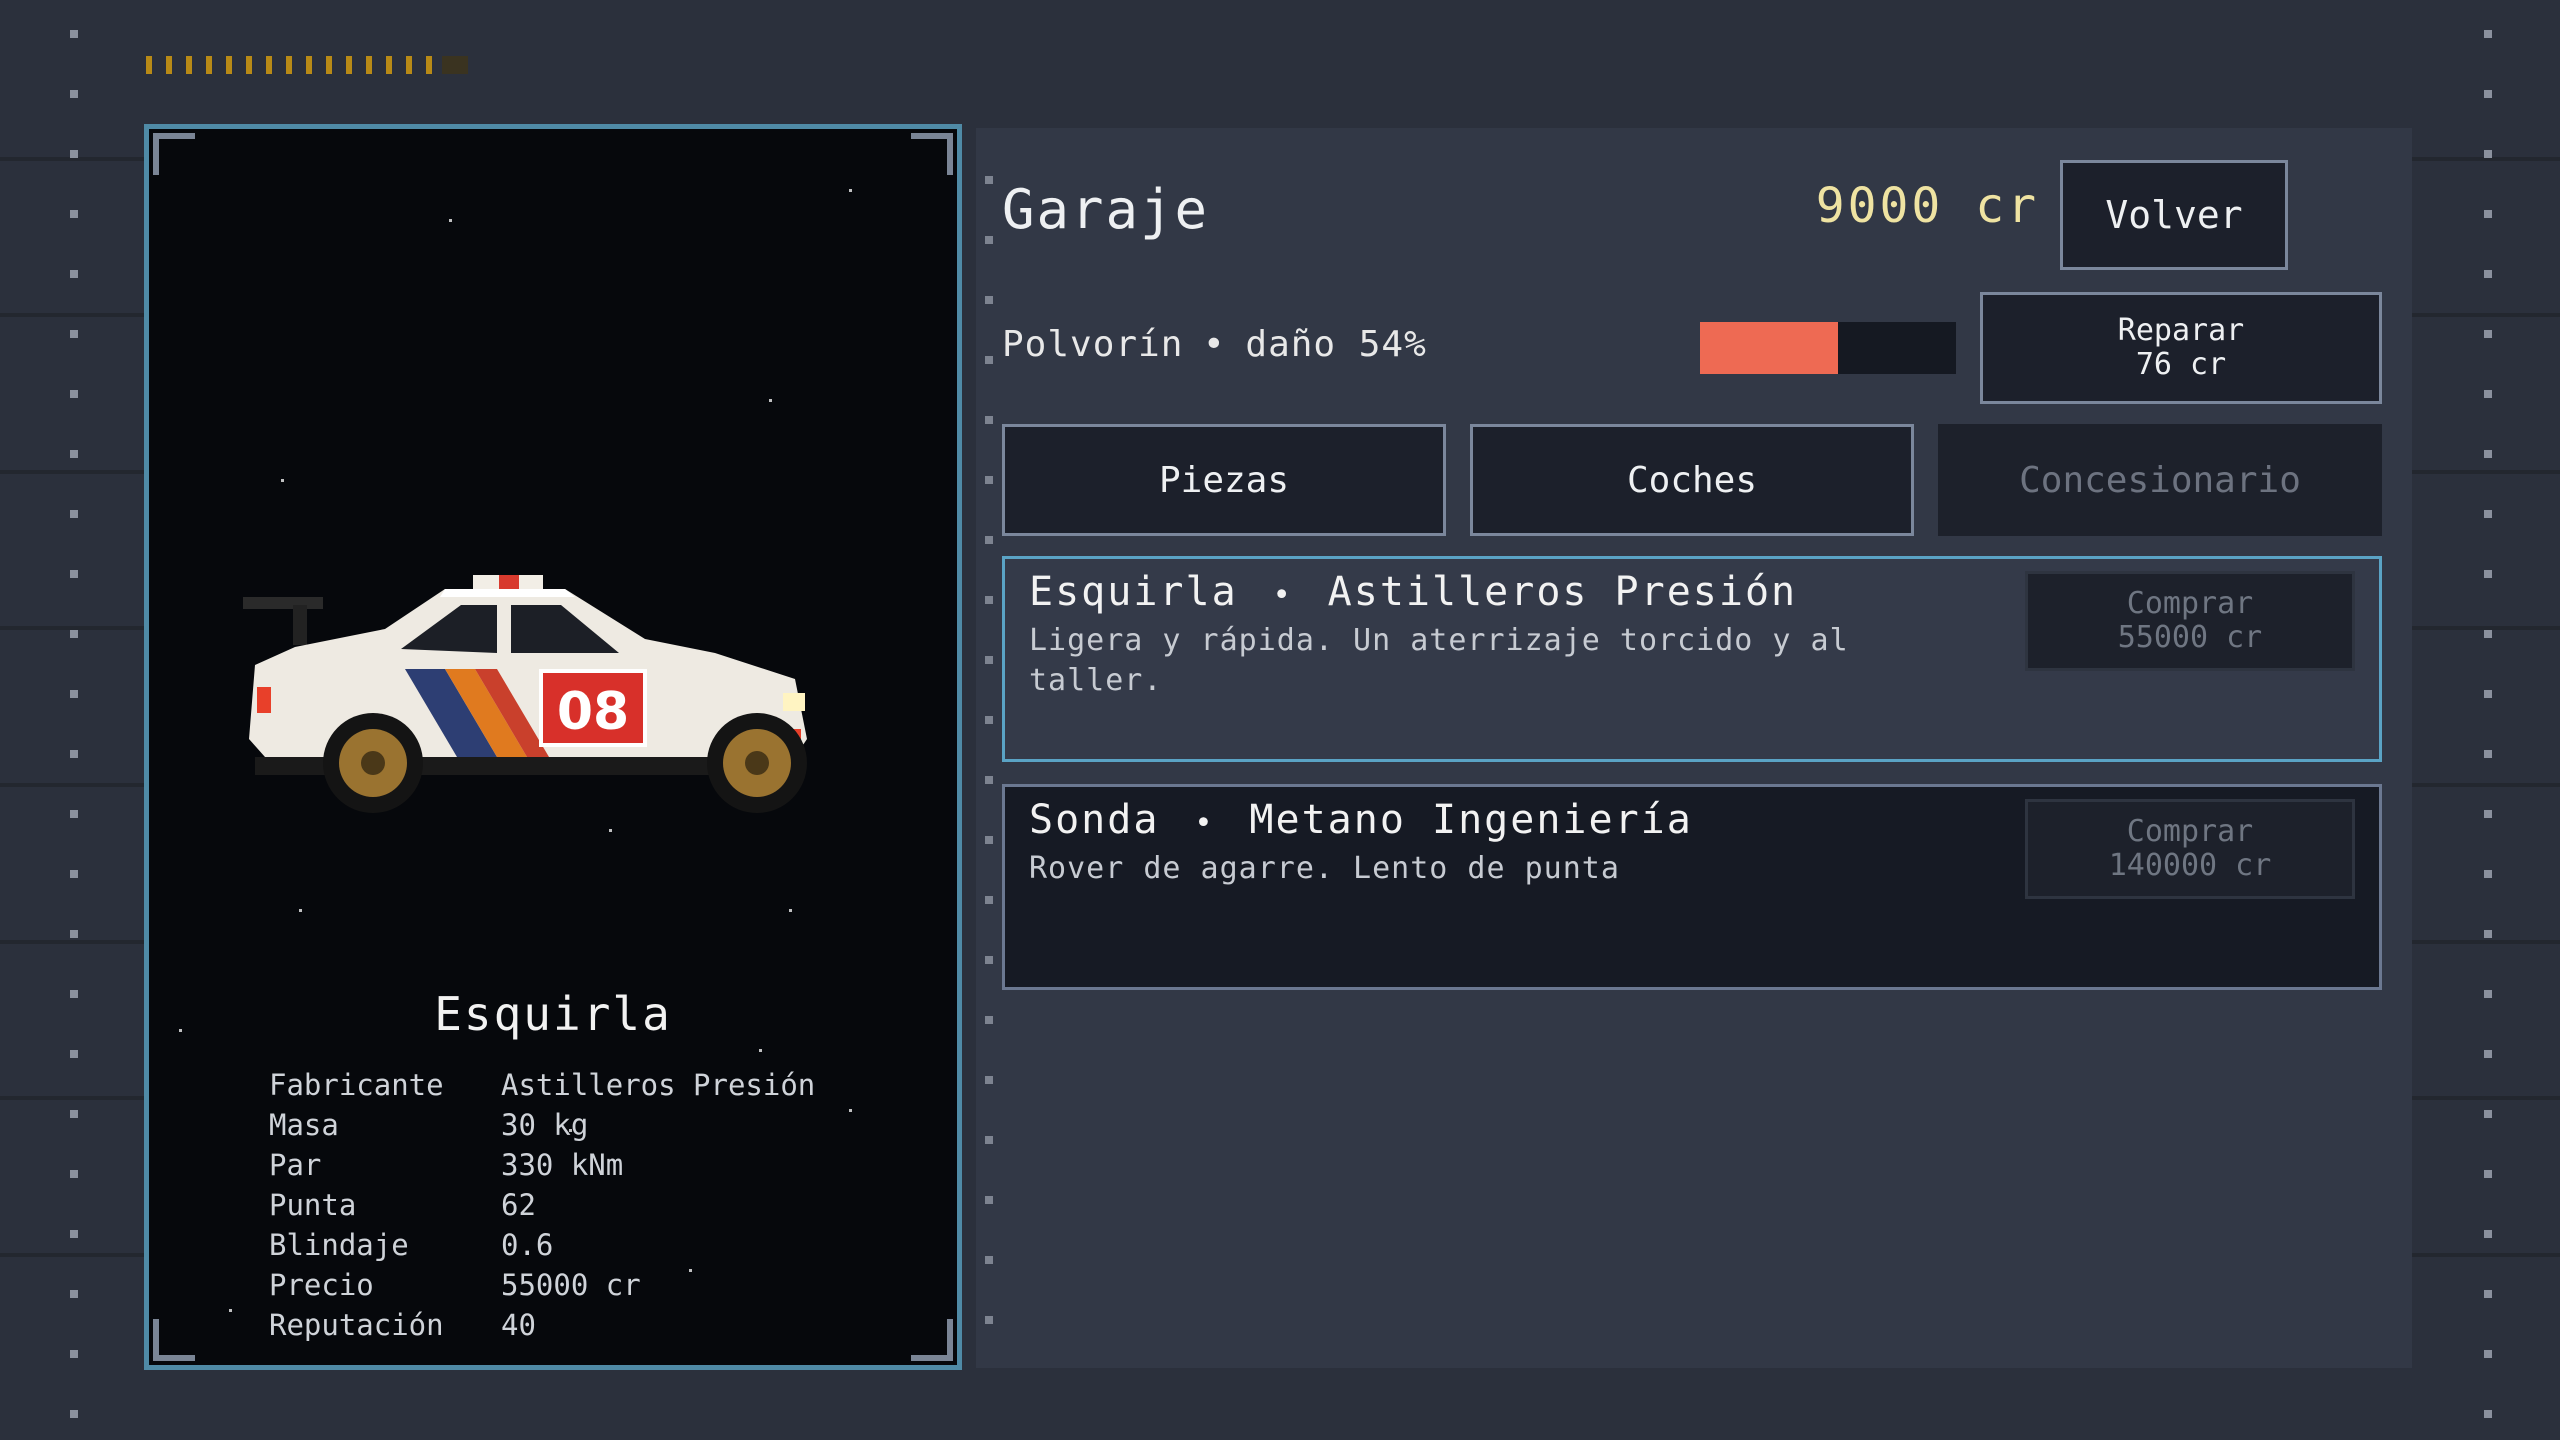 This screenshot has width=2560, height=1440. What do you see at coordinates (313, 1205) in the screenshot?
I see `stat-label: Punta` at bounding box center [313, 1205].